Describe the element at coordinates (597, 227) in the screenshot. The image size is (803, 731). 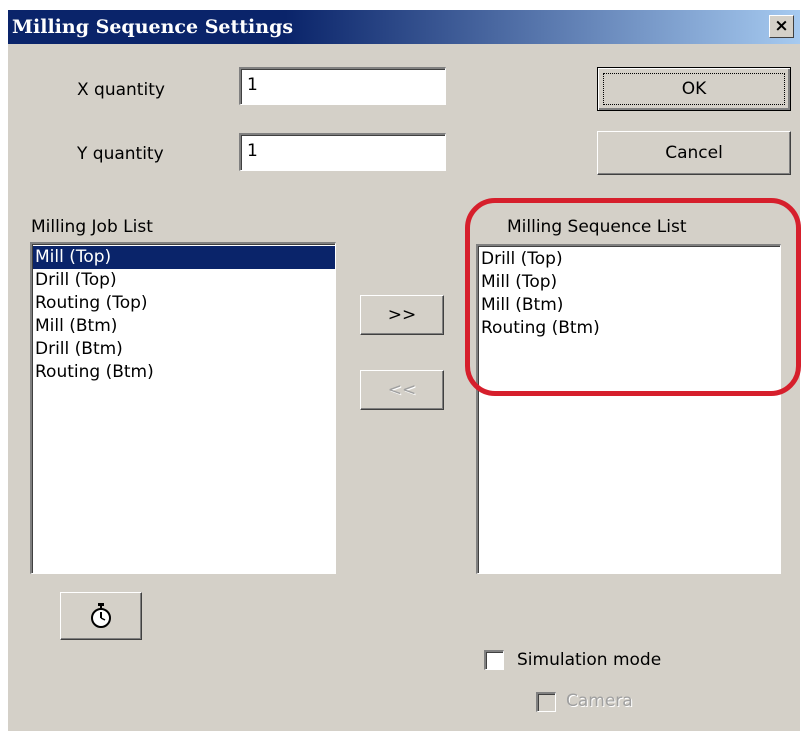
I see `milling-sequence-list-label: Milling Sequence List` at that location.